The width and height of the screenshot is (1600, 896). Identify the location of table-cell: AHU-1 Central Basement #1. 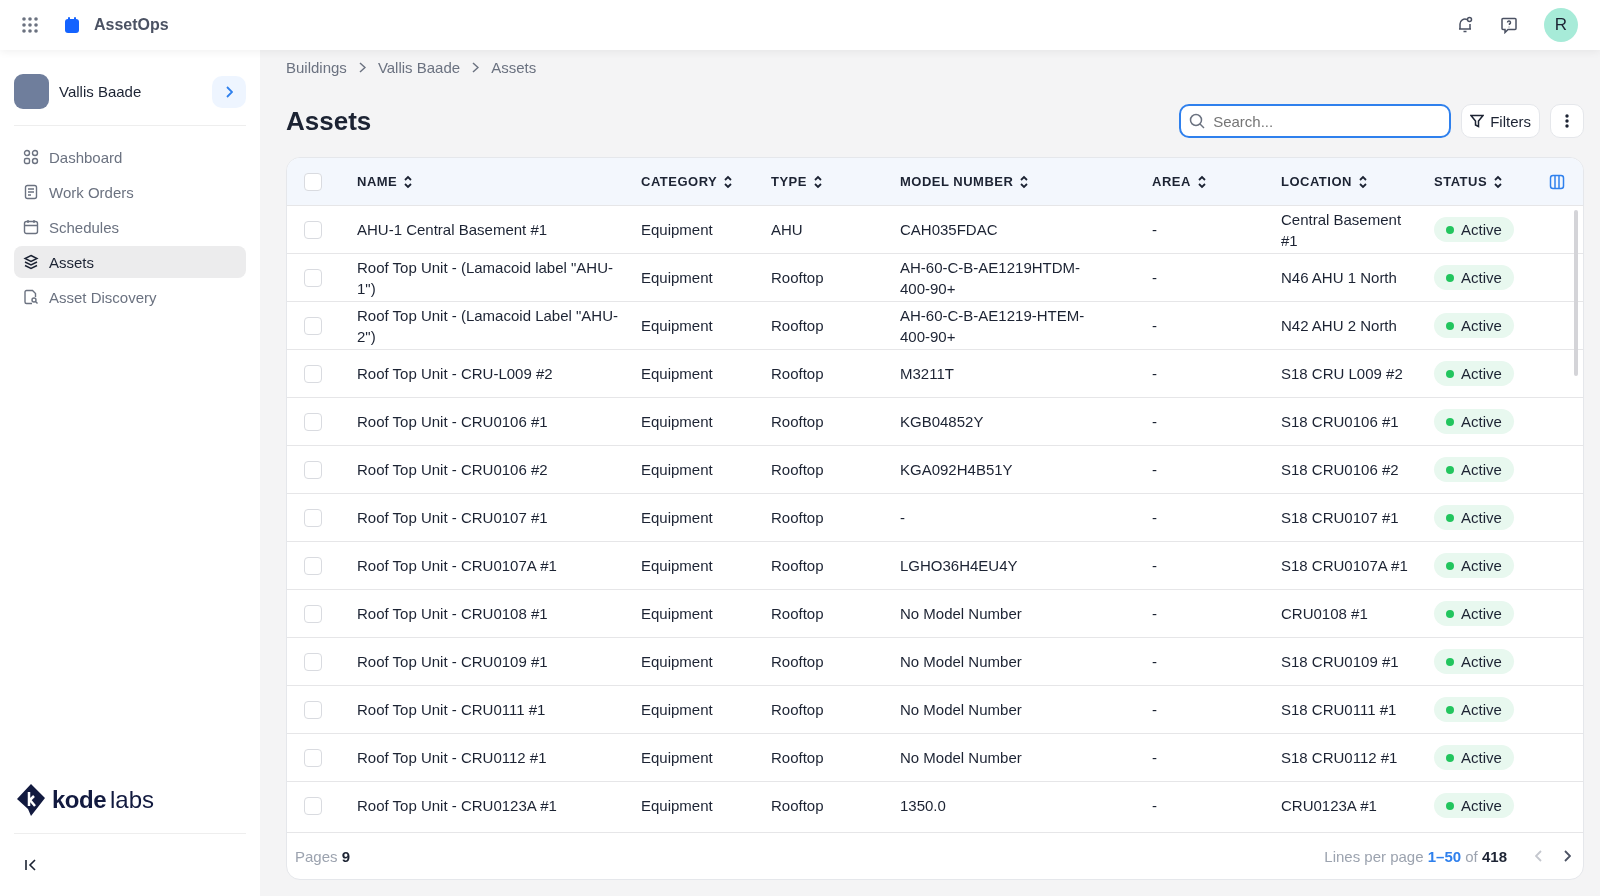
(452, 229).